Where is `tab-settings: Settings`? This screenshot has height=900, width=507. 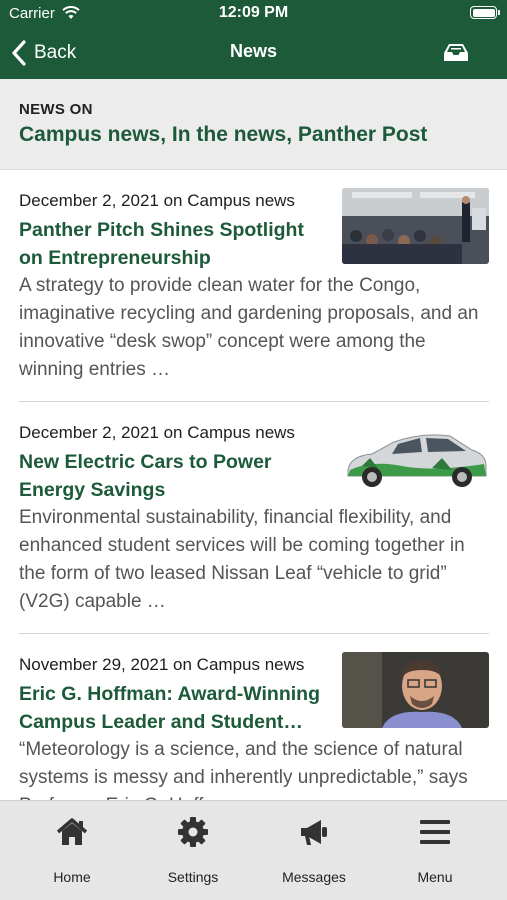
tab-settings: Settings is located at coordinates (193, 850).